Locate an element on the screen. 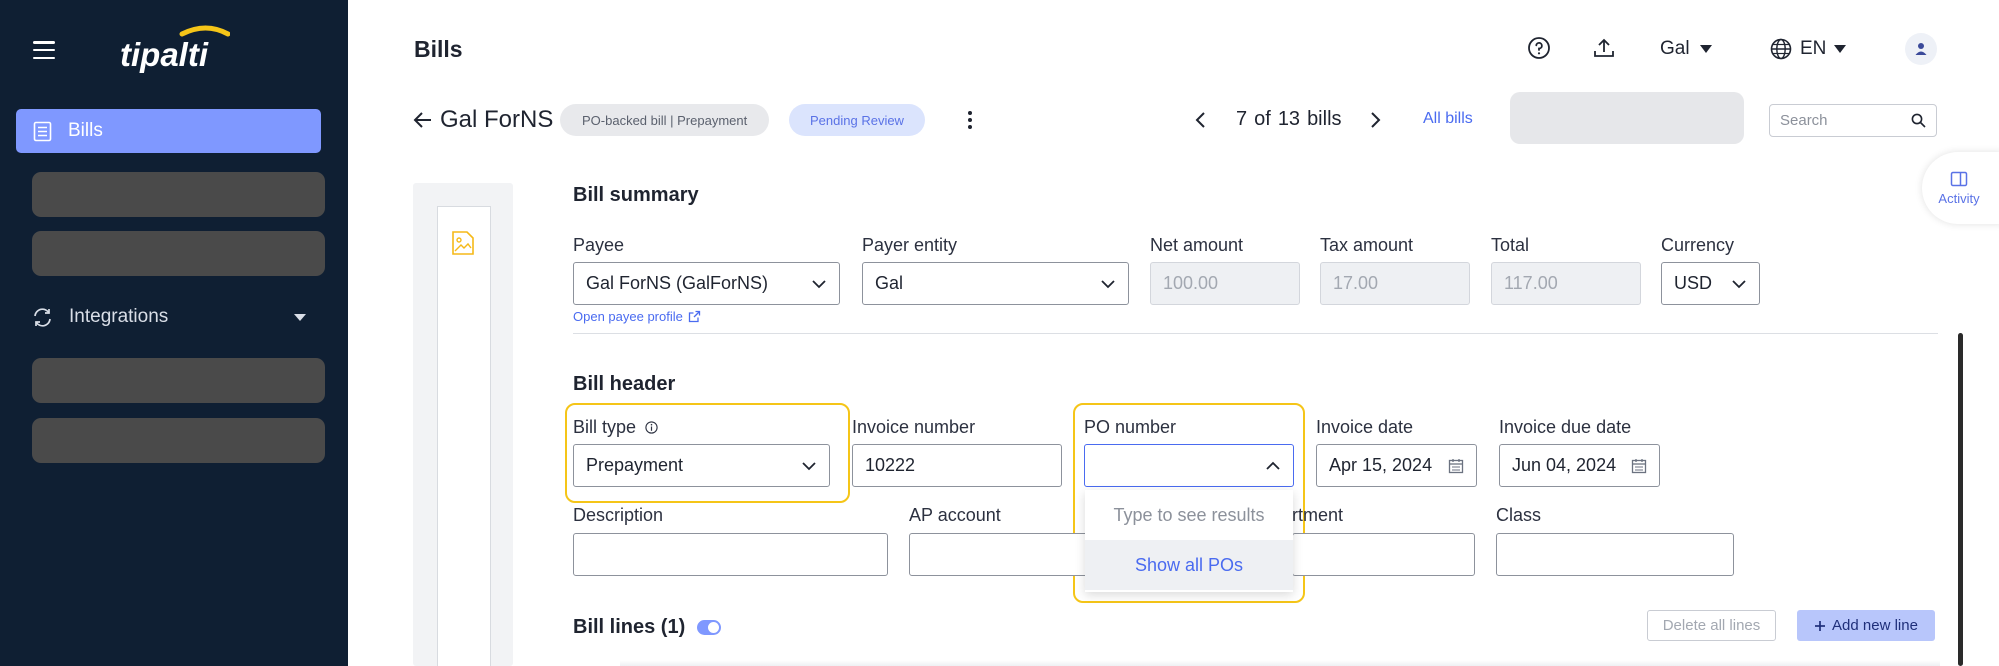 This screenshot has width=1999, height=666. activity-label: Activity is located at coordinates (1959, 198).